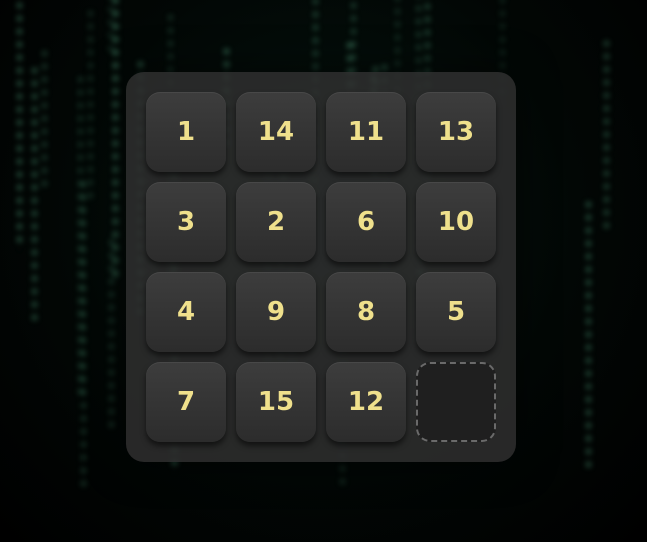  I want to click on puzzle-tile: 12, so click(366, 402).